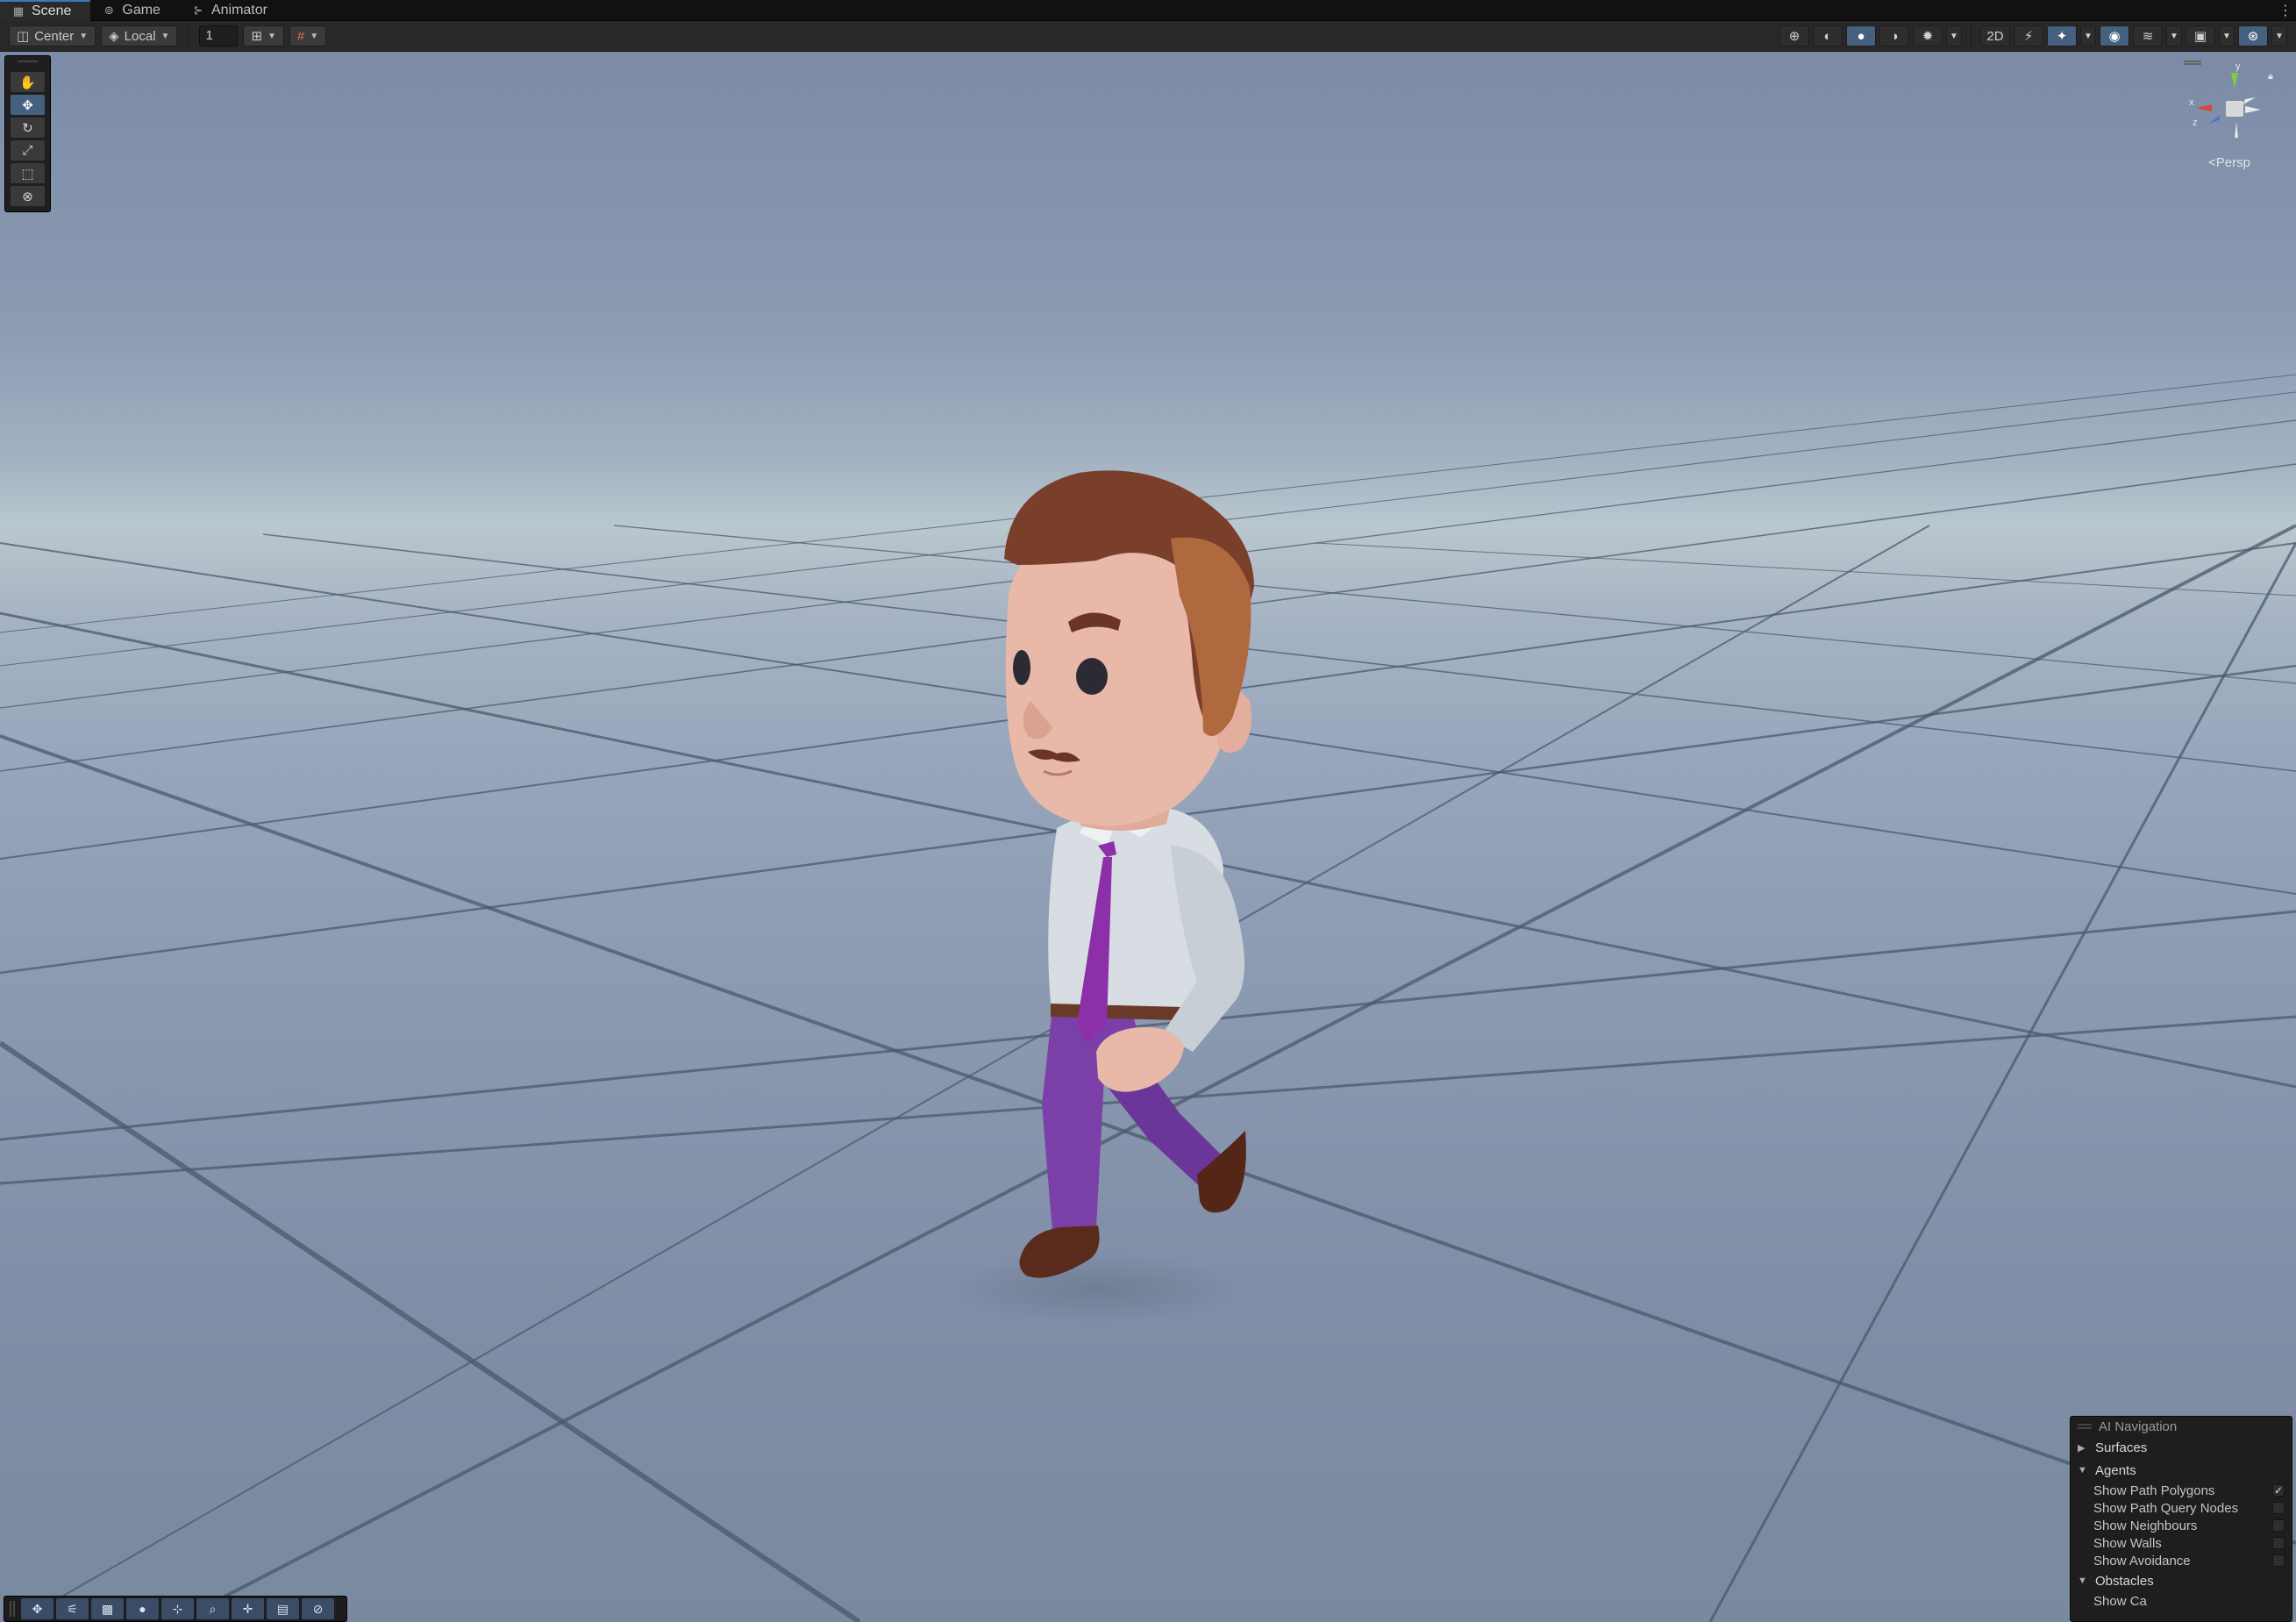  I want to click on grid-snap-value-field: 1, so click(219, 35).